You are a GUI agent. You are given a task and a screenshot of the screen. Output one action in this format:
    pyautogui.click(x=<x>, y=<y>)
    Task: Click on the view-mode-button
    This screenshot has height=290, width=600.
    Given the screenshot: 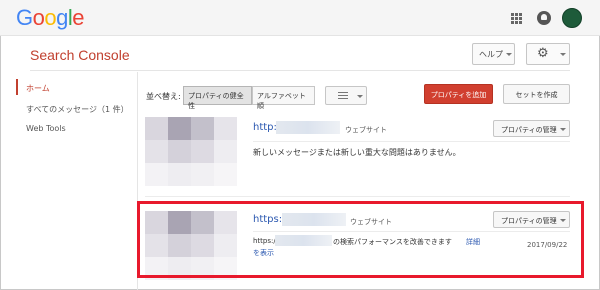 What is the action you would take?
    pyautogui.click(x=346, y=95)
    